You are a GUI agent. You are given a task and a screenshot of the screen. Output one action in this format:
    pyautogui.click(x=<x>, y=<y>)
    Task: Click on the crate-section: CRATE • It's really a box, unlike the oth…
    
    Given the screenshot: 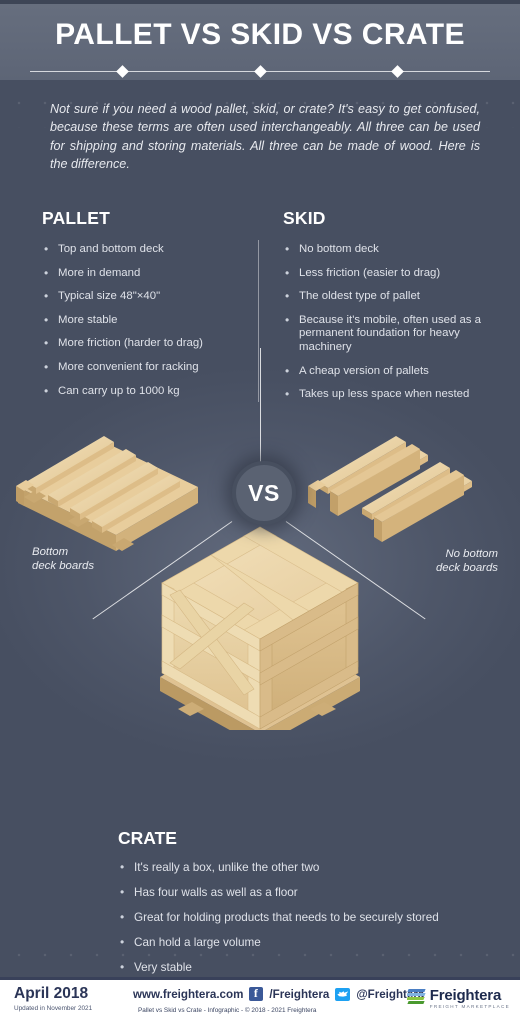 What is the action you would take?
    pyautogui.click(x=310, y=904)
    